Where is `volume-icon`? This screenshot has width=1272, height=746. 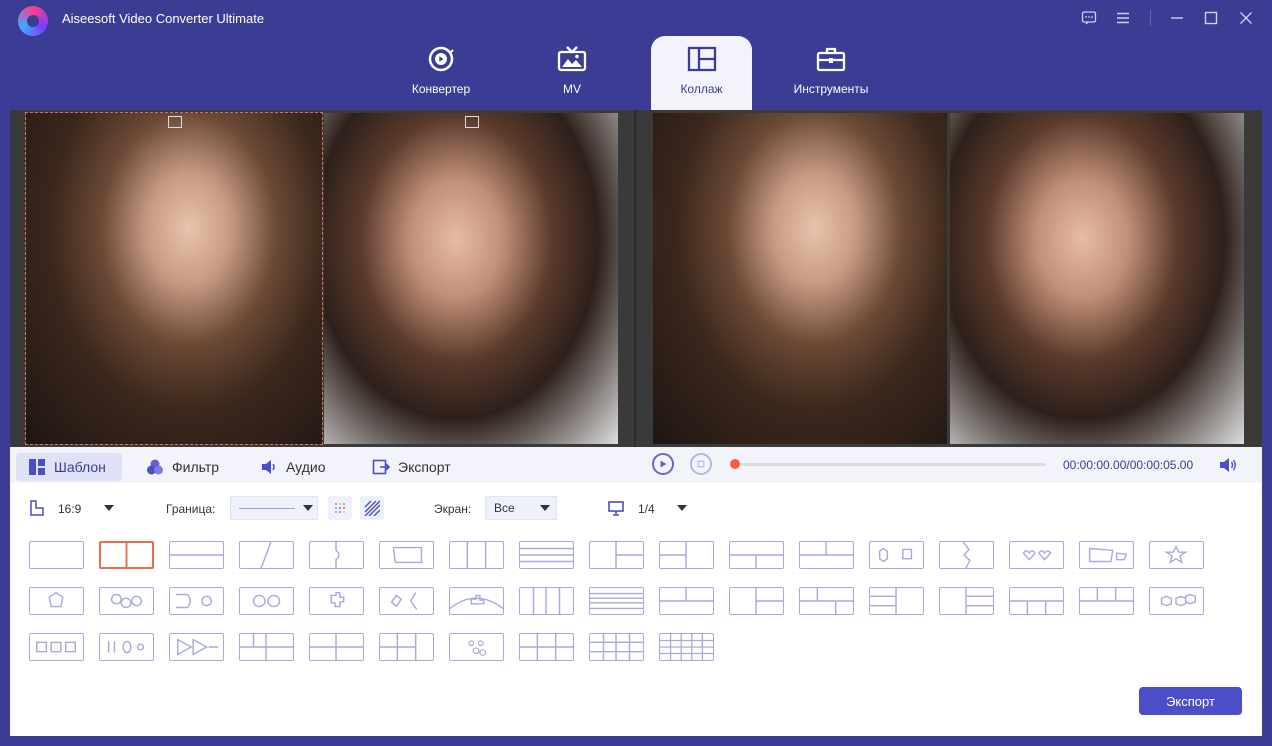 volume-icon is located at coordinates (1228, 465).